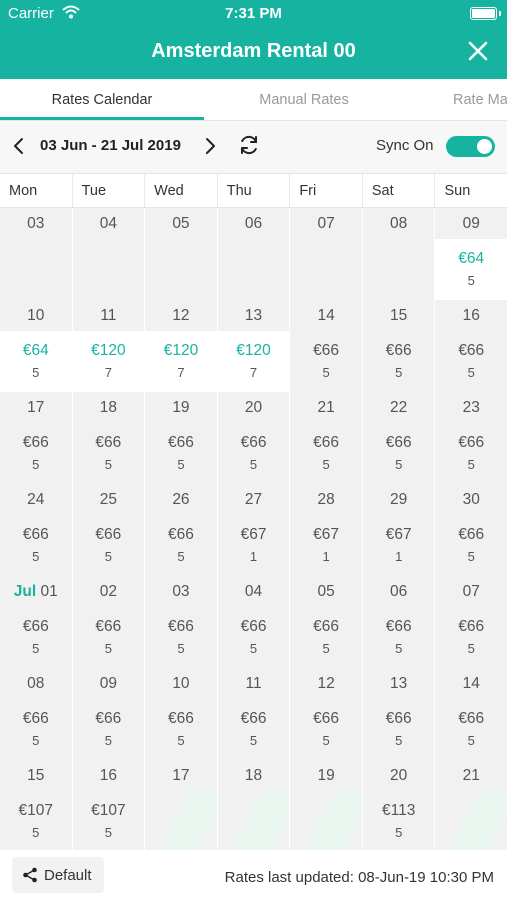  I want to click on chevron-right-icon, so click(210, 146).